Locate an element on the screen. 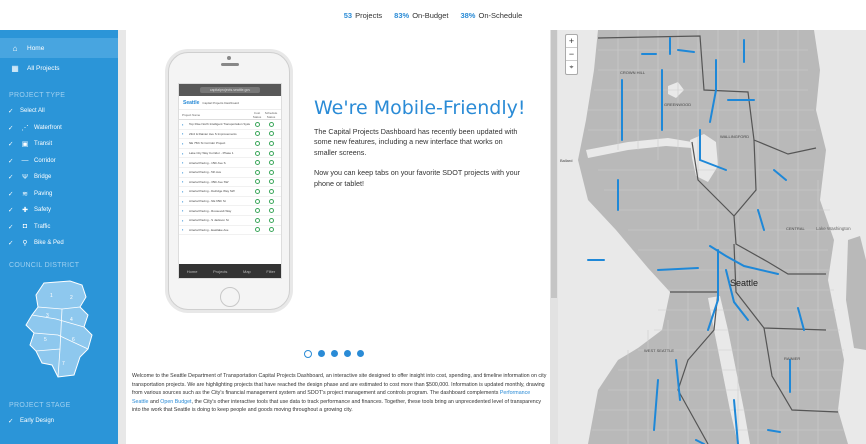  phone-home-button is located at coordinates (230, 297).